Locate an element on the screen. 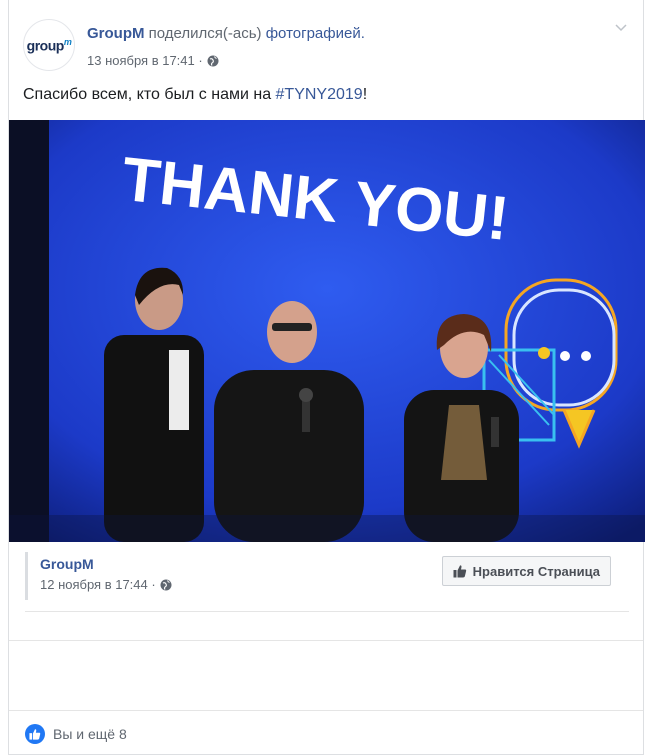 The height and width of the screenshot is (755, 646). post-meta: 13 ноября в 17:41 · is located at coordinates (153, 60).